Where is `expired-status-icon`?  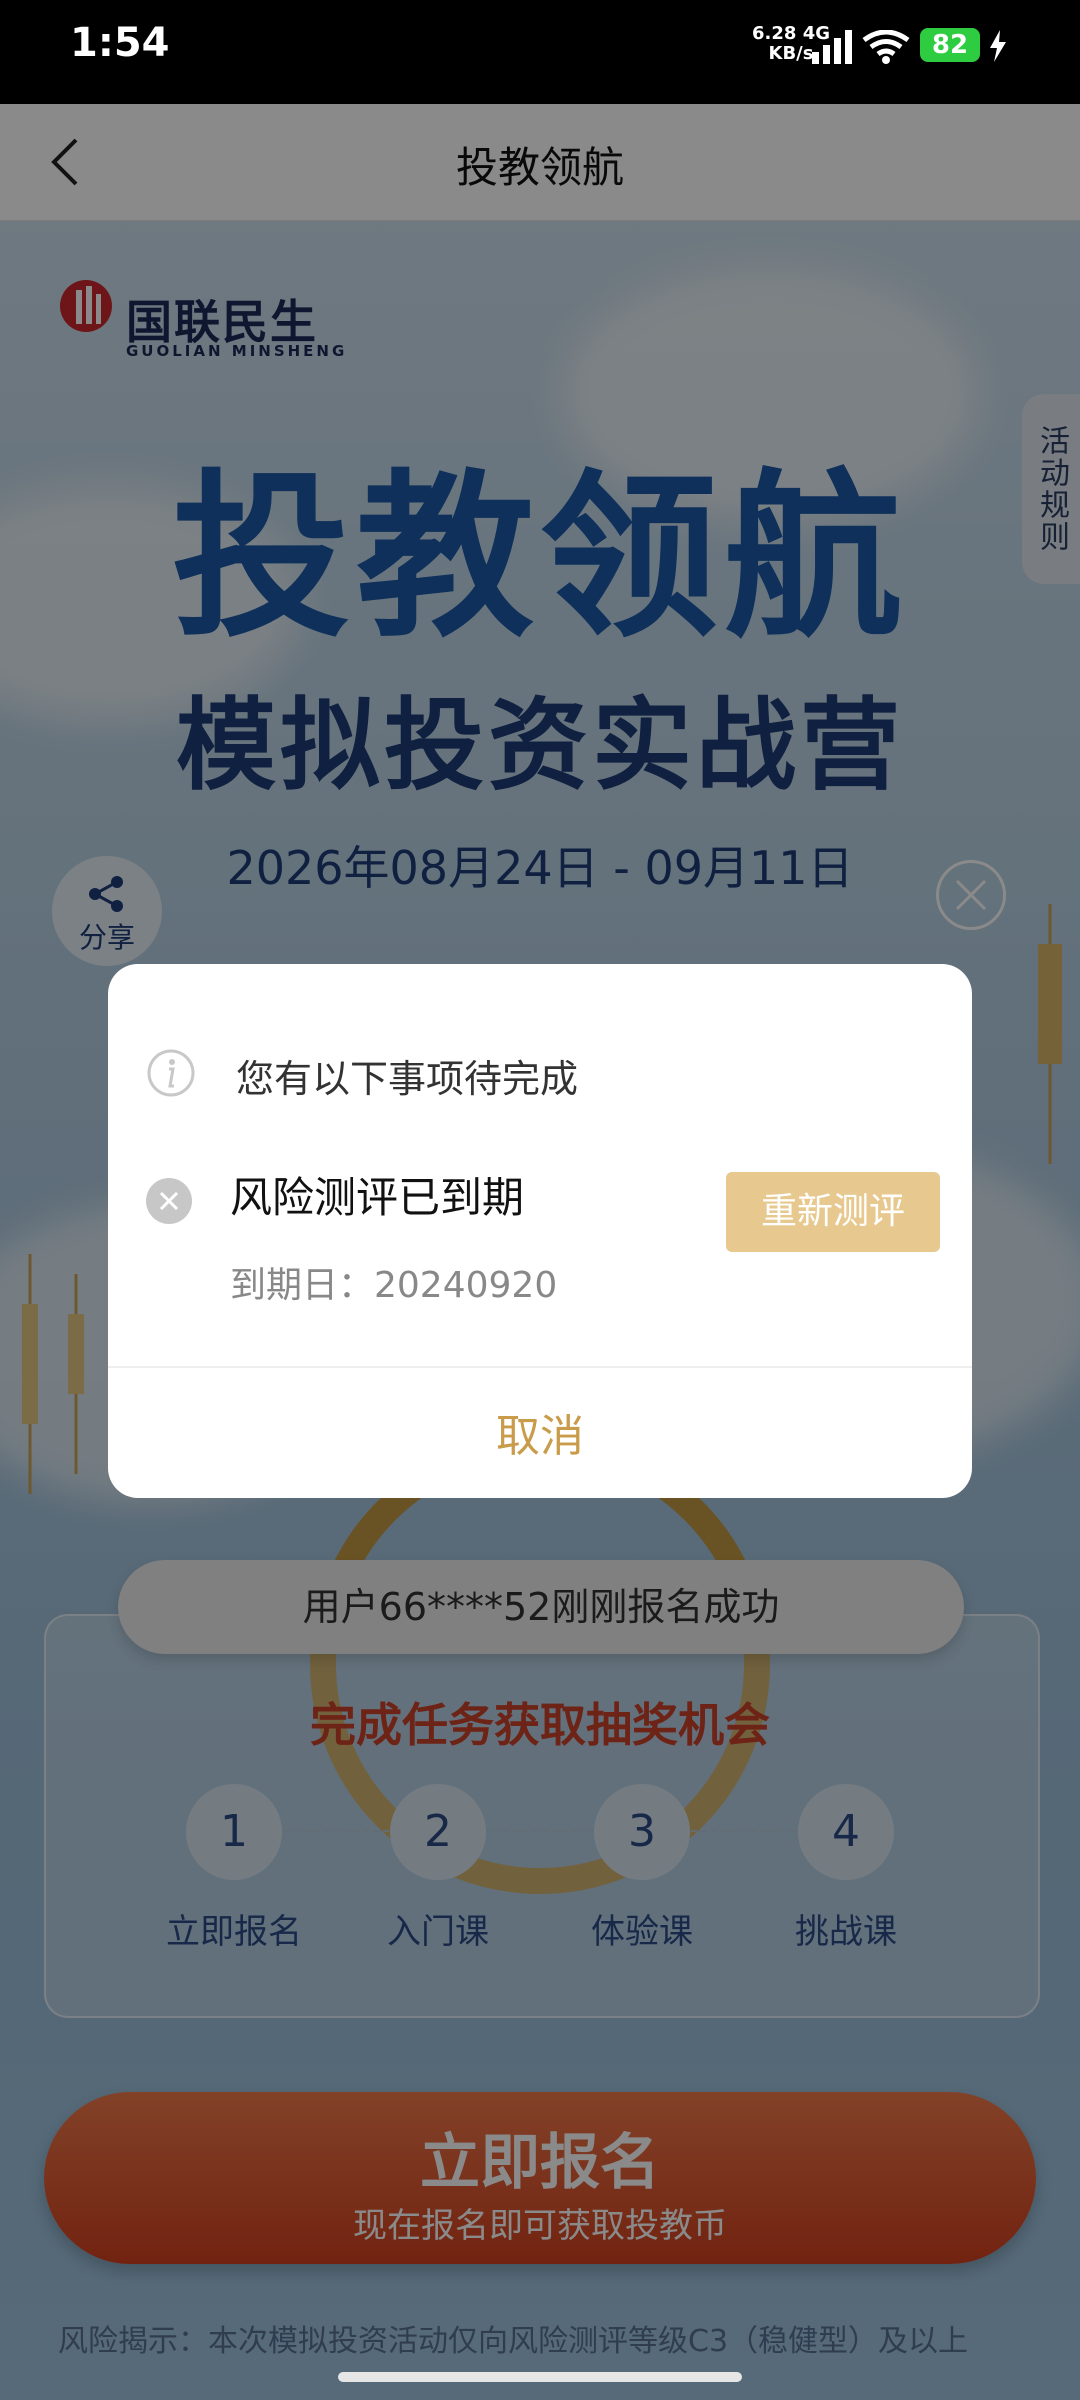 expired-status-icon is located at coordinates (169, 1201).